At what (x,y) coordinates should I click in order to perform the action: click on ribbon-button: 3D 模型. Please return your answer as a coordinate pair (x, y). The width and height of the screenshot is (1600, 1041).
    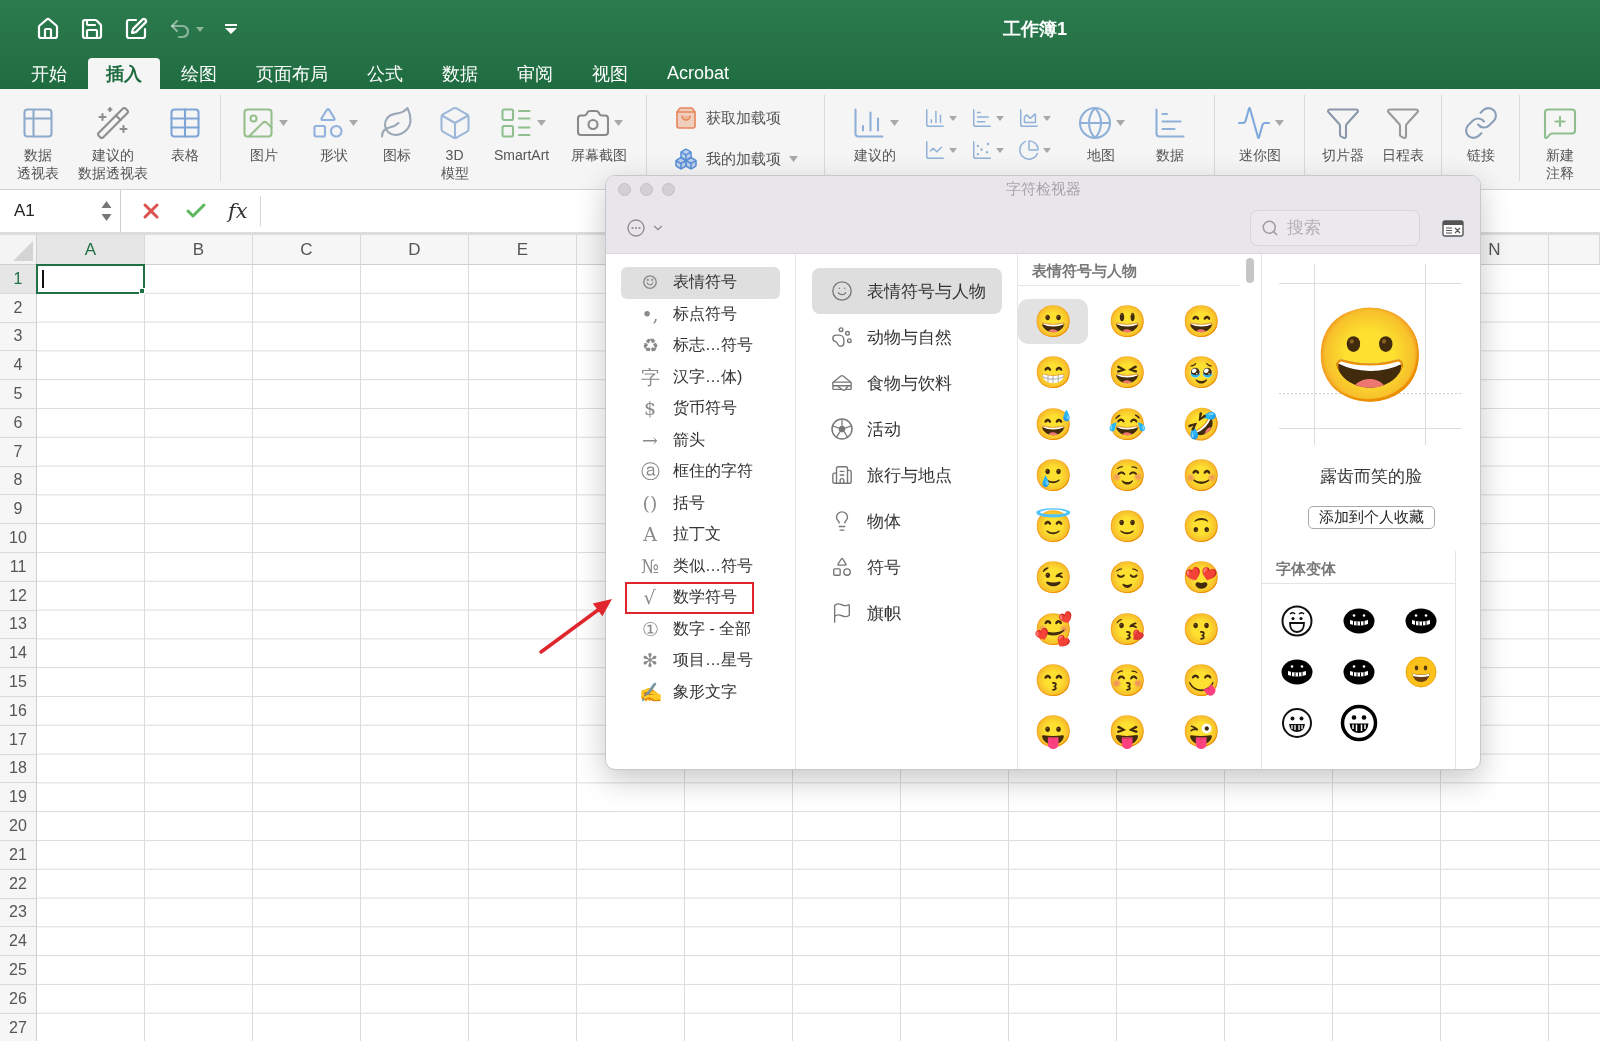
    Looking at the image, I should click on (454, 141).